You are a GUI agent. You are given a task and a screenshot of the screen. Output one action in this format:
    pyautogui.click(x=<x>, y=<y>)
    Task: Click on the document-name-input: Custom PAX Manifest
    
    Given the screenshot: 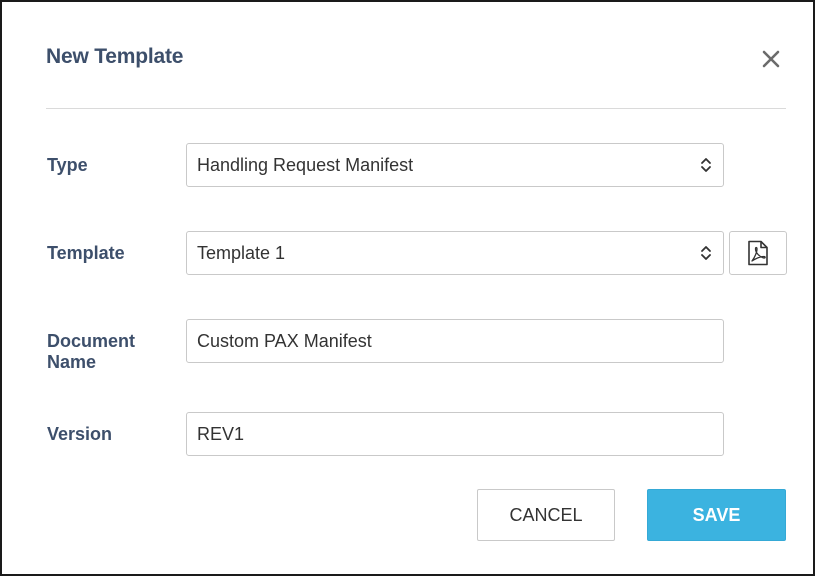 What is the action you would take?
    pyautogui.click(x=455, y=341)
    